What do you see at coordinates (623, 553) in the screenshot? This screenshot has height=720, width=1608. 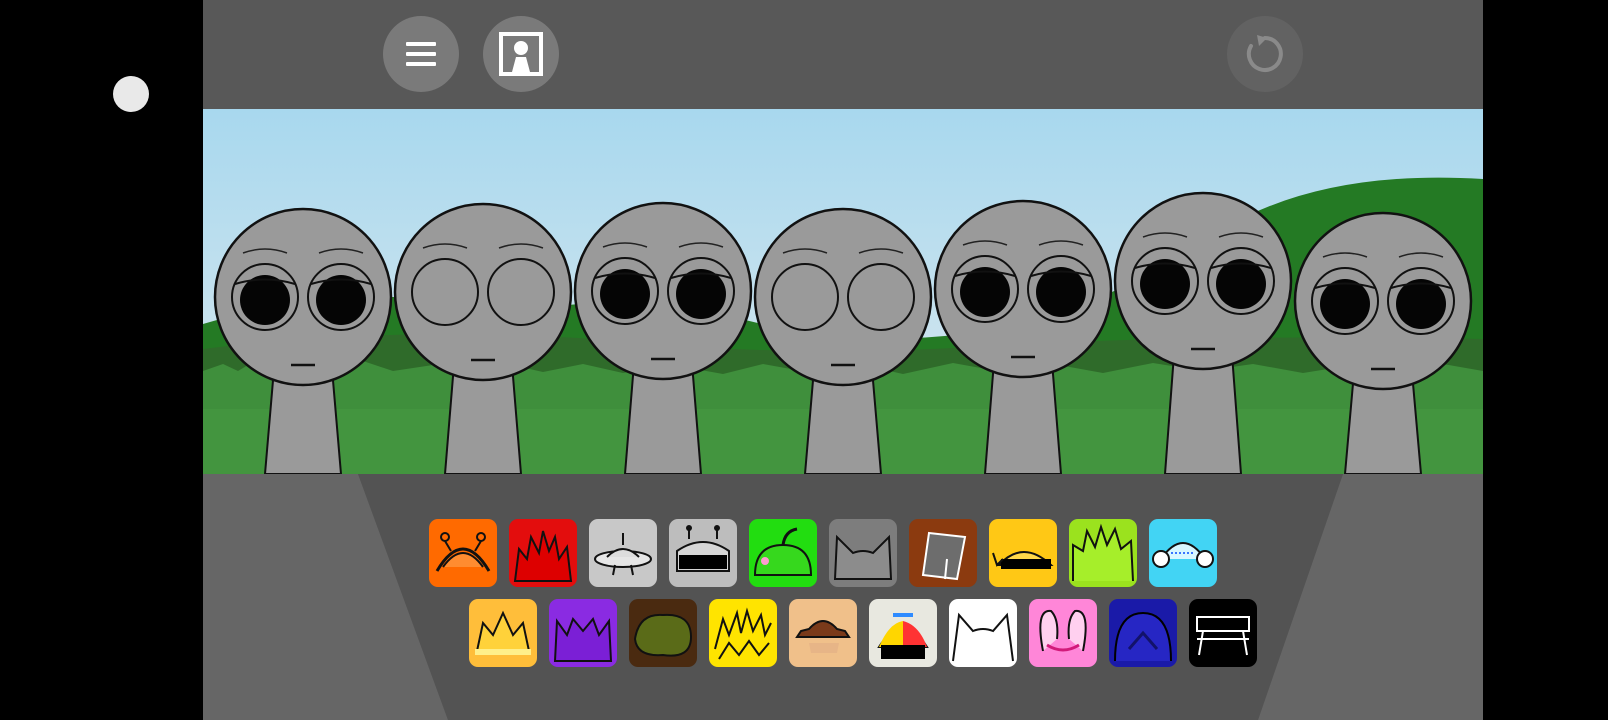 I see `silver-ufo-icon` at bounding box center [623, 553].